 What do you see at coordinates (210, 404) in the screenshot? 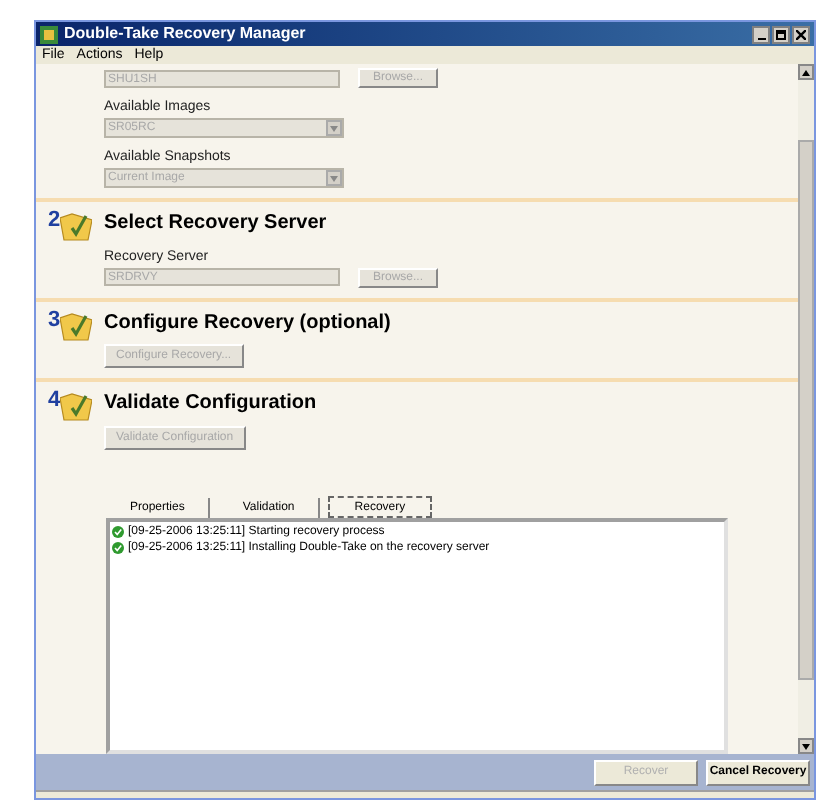
I see `step-title: Validate Configuration` at bounding box center [210, 404].